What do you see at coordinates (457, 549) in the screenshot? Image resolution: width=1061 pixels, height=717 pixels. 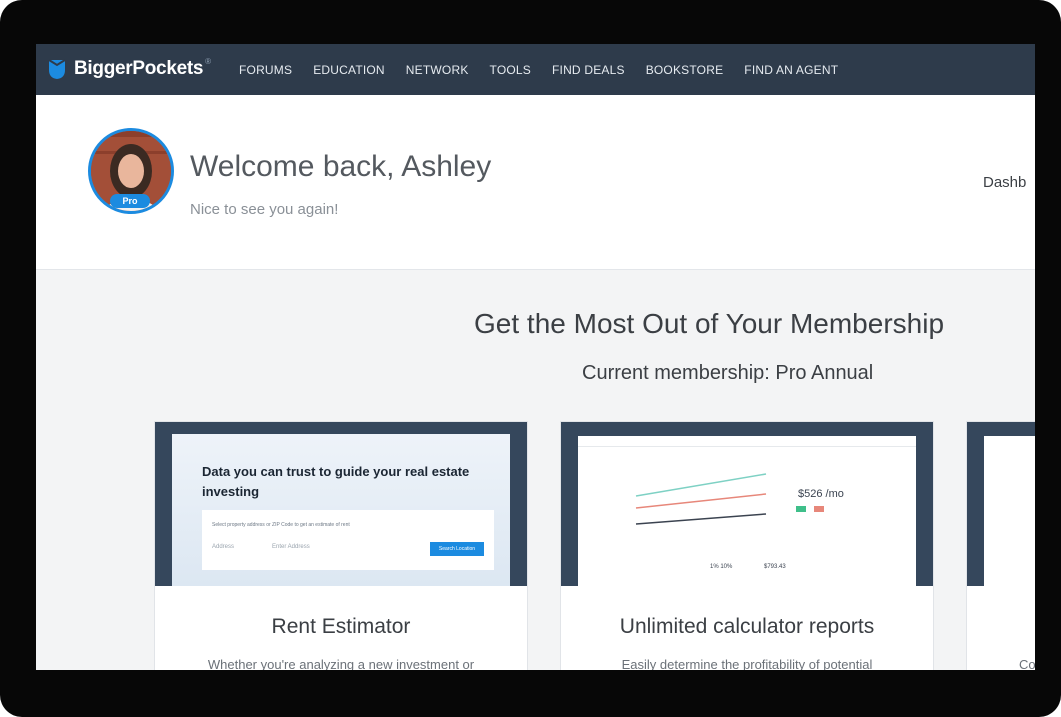 I see `preview-search-button: Search Location` at bounding box center [457, 549].